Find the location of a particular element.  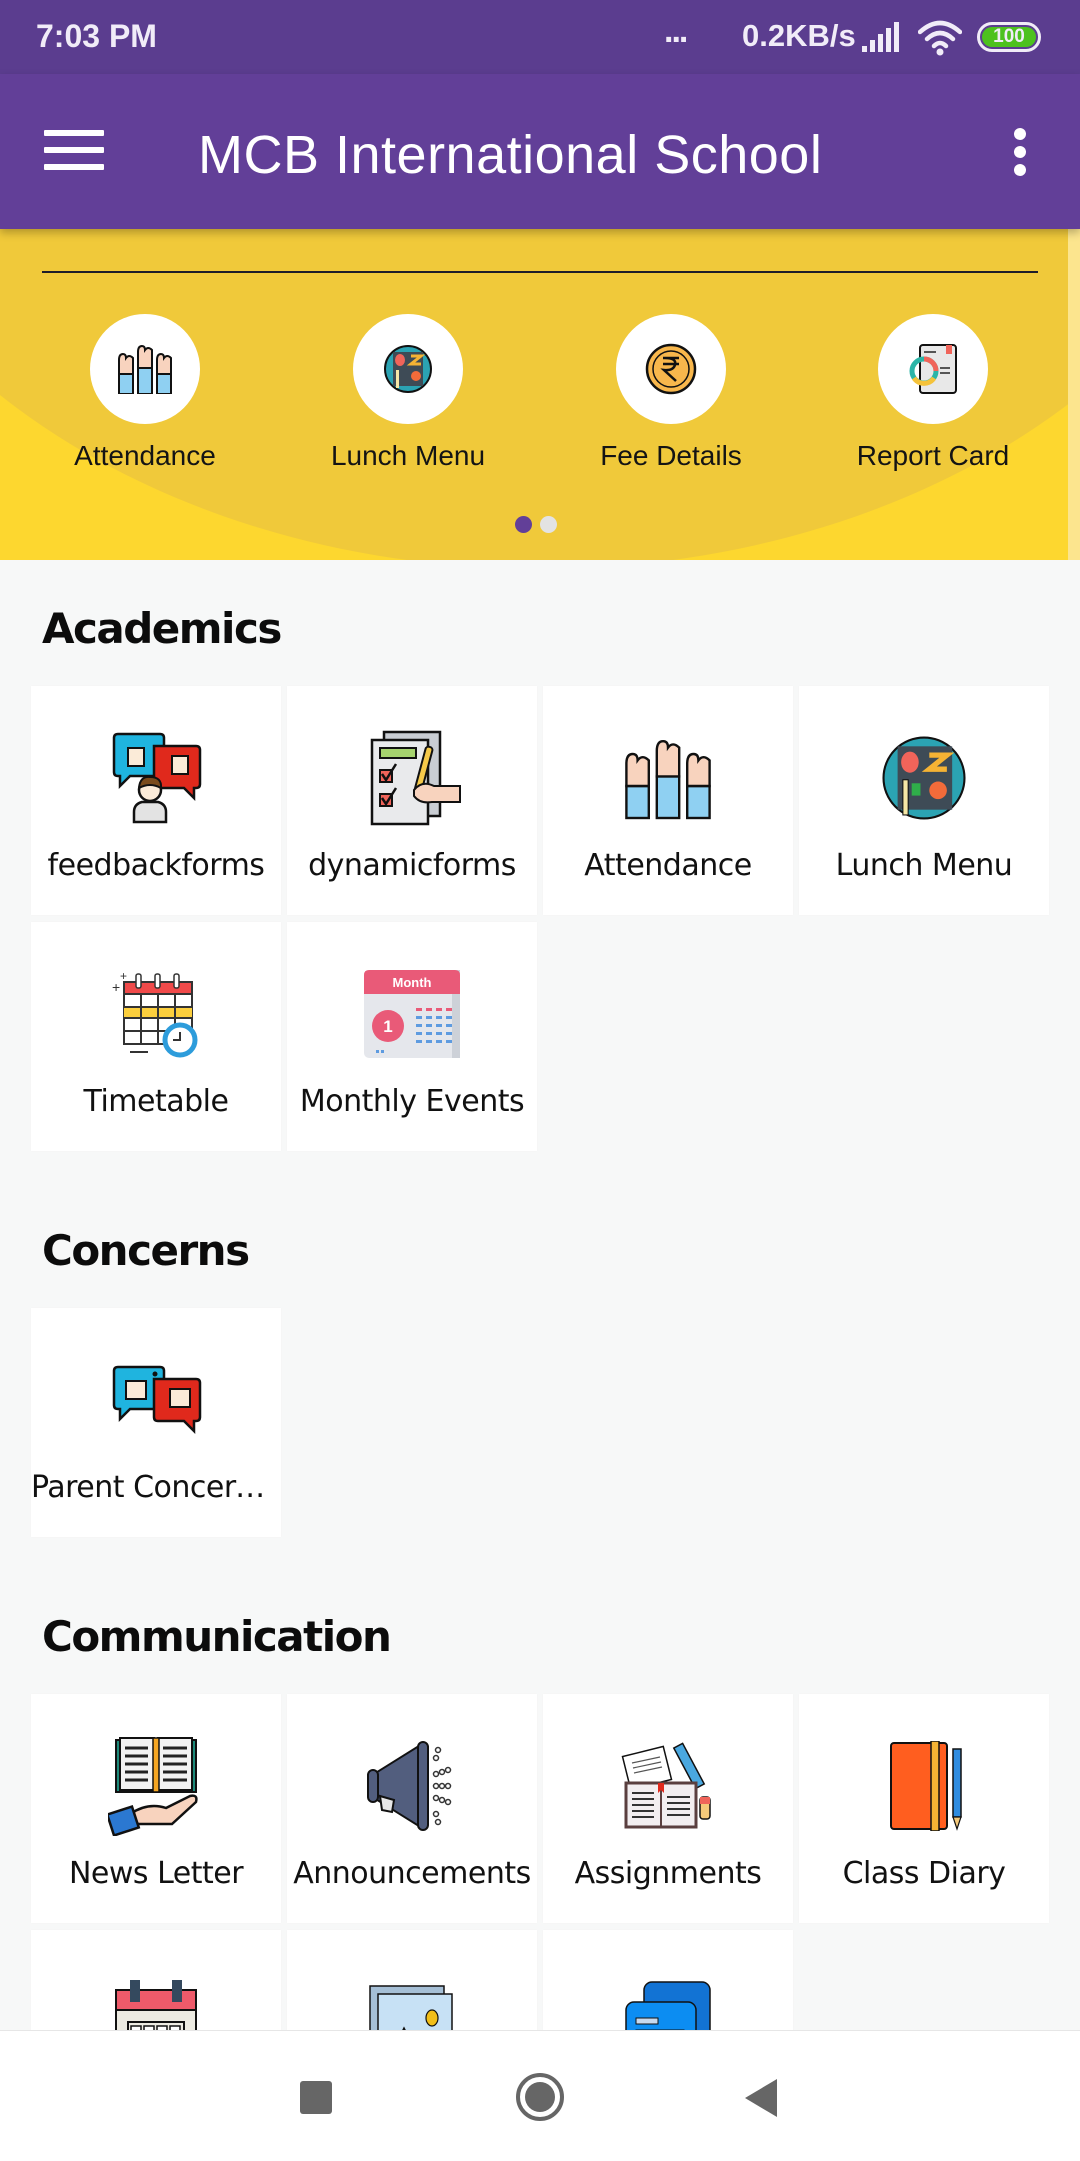

section-title-communication: Communication is located at coordinates (217, 1636).